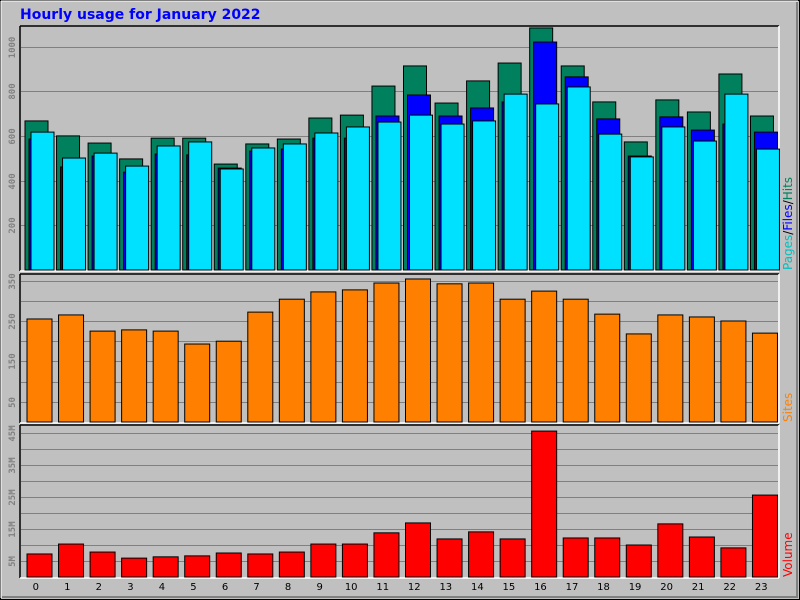  What do you see at coordinates (698, 587) in the screenshot?
I see `x-tick-label: 21` at bounding box center [698, 587].